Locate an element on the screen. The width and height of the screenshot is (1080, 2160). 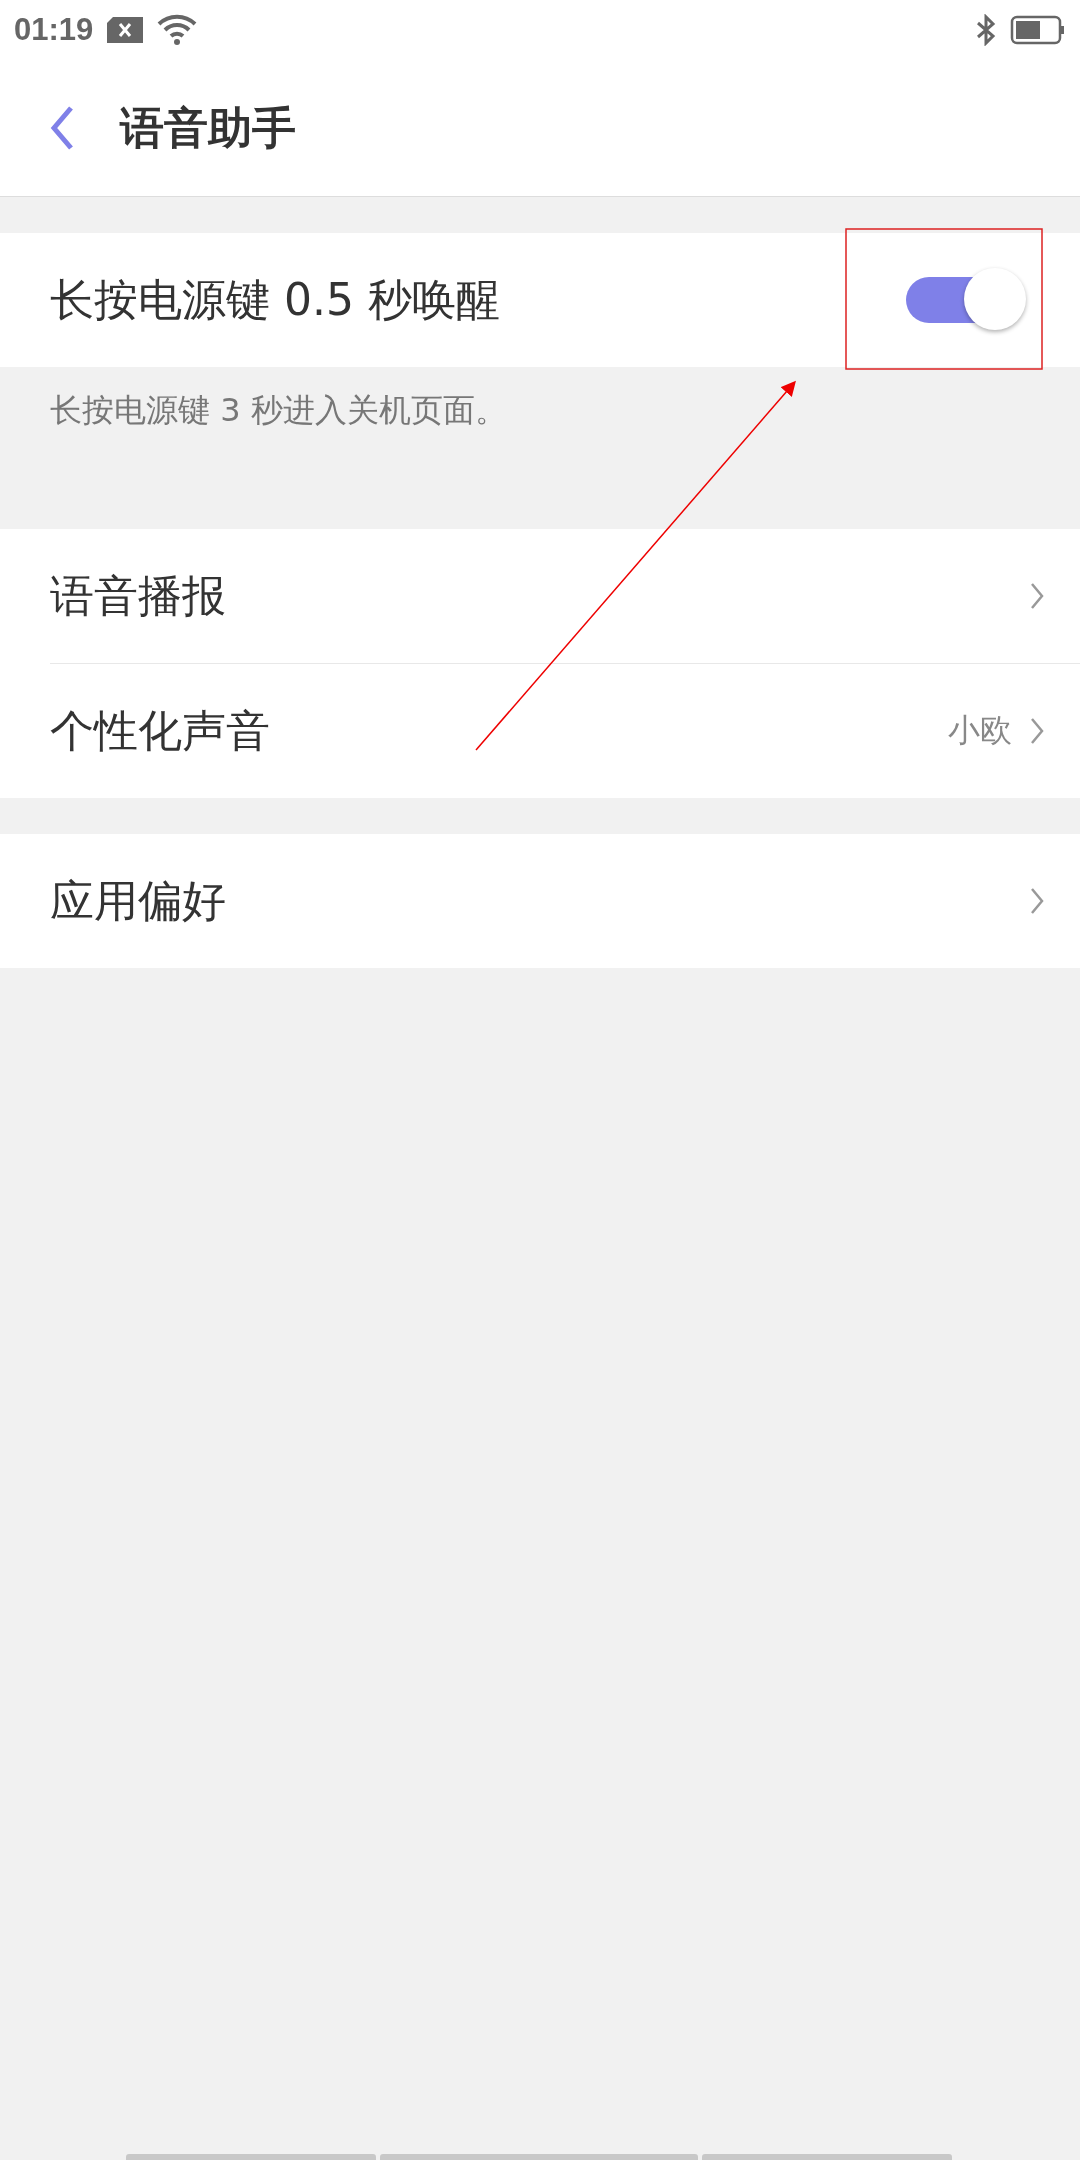
setting-label: 长按电源键 0.5 秒唤醒 is located at coordinates (275, 299).